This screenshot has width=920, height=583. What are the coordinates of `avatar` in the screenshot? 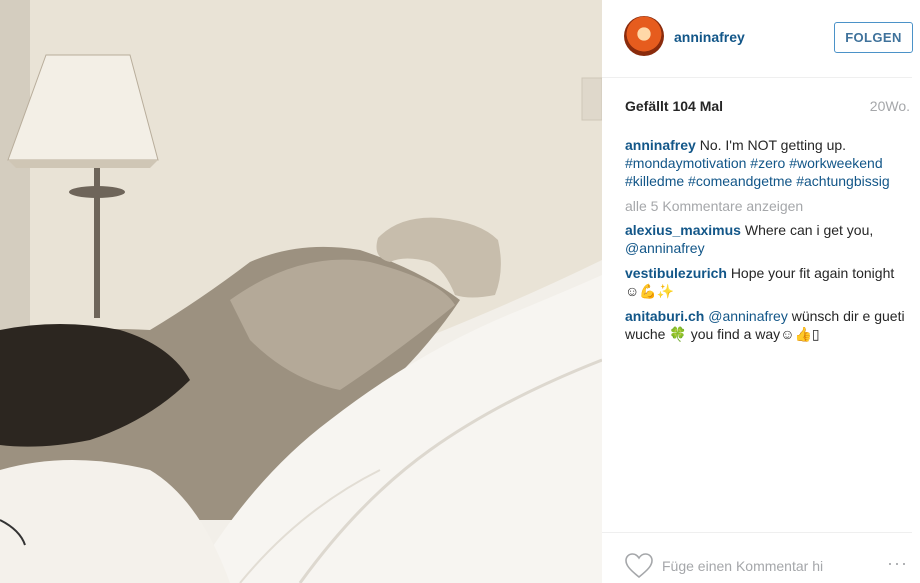 It's located at (644, 36).